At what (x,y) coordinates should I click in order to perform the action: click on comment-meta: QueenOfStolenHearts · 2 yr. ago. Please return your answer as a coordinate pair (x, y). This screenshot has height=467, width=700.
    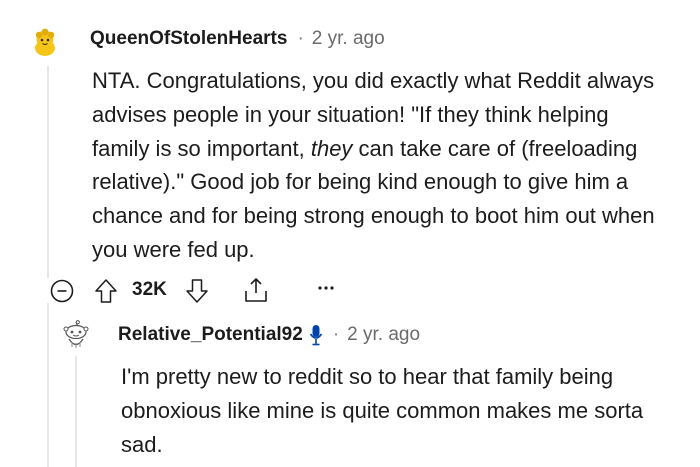
    Looking at the image, I should click on (237, 39).